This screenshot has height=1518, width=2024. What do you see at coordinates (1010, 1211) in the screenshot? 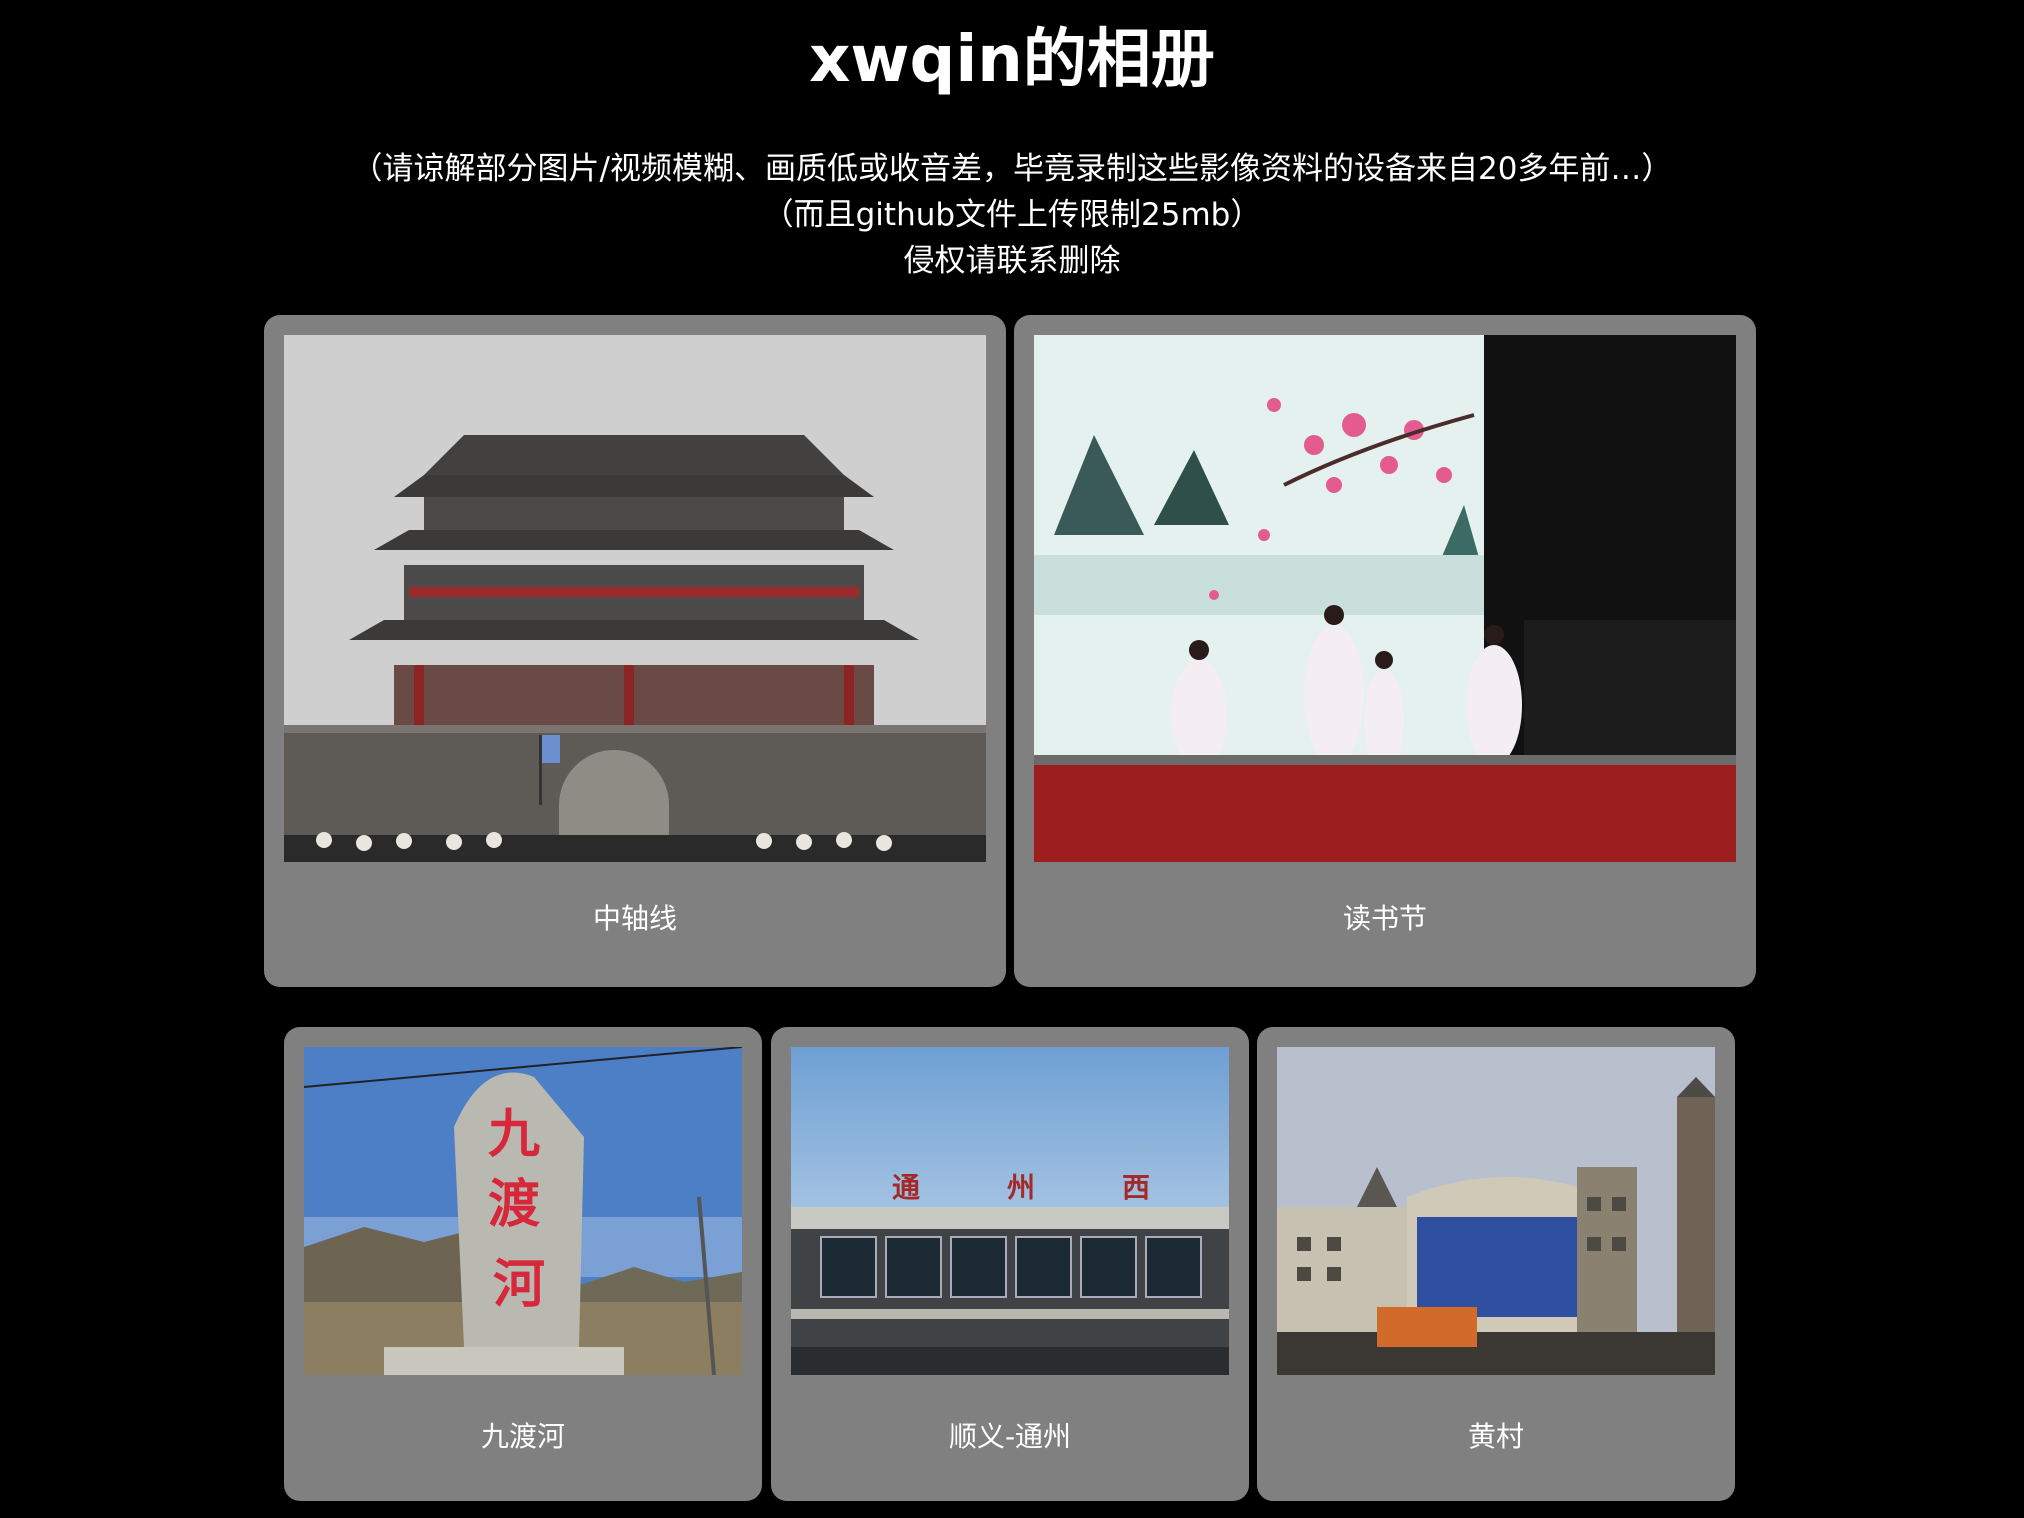
I see `train-station-photo: 通 州 西` at bounding box center [1010, 1211].